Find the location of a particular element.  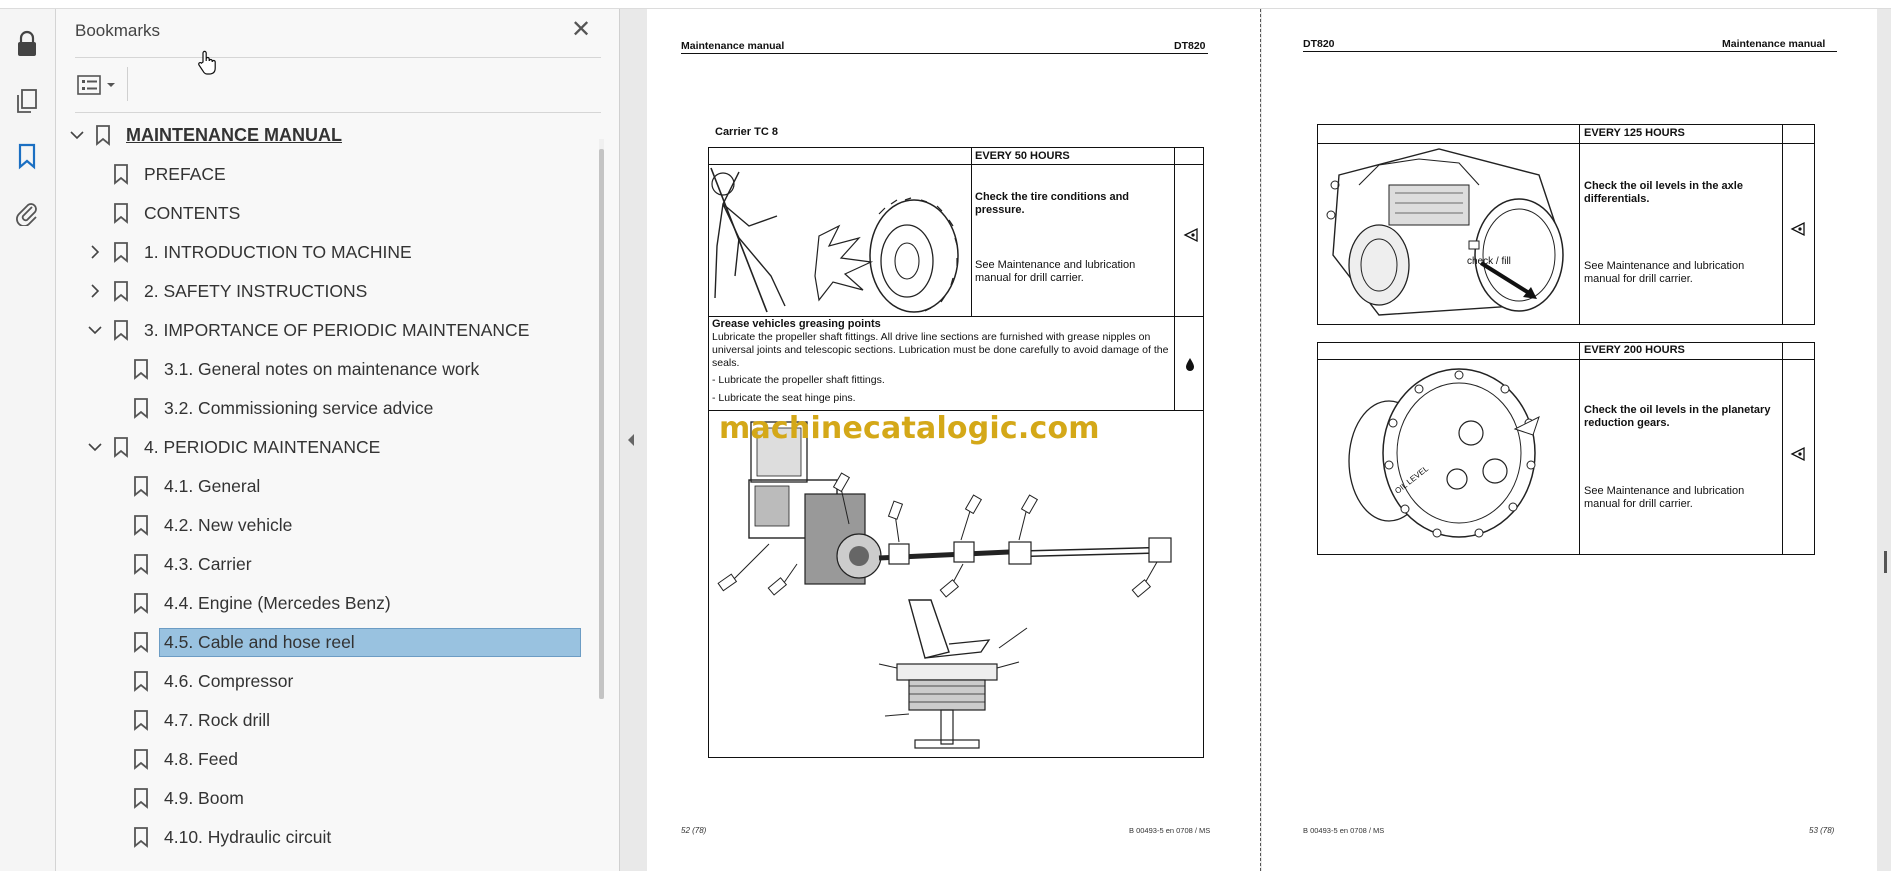

title-bar-strip is located at coordinates (945, 4).